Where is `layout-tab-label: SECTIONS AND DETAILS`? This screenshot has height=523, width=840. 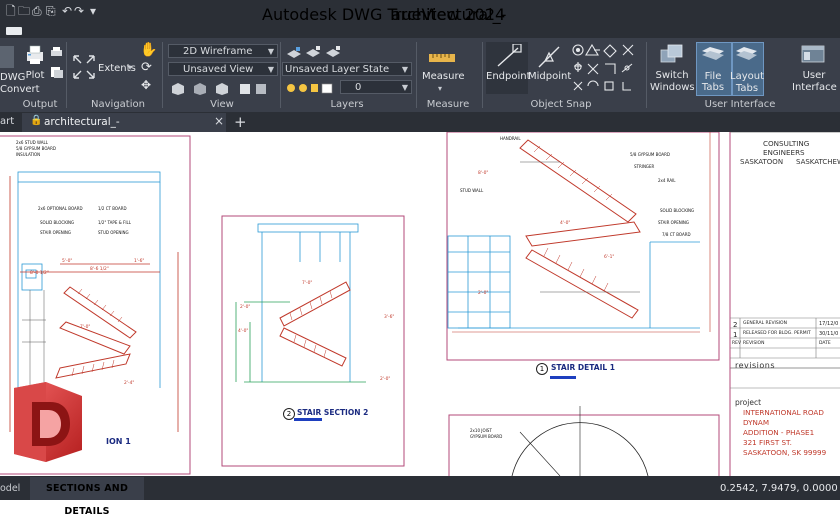 layout-tab-label: SECTIONS AND DETAILS is located at coordinates (87, 500).